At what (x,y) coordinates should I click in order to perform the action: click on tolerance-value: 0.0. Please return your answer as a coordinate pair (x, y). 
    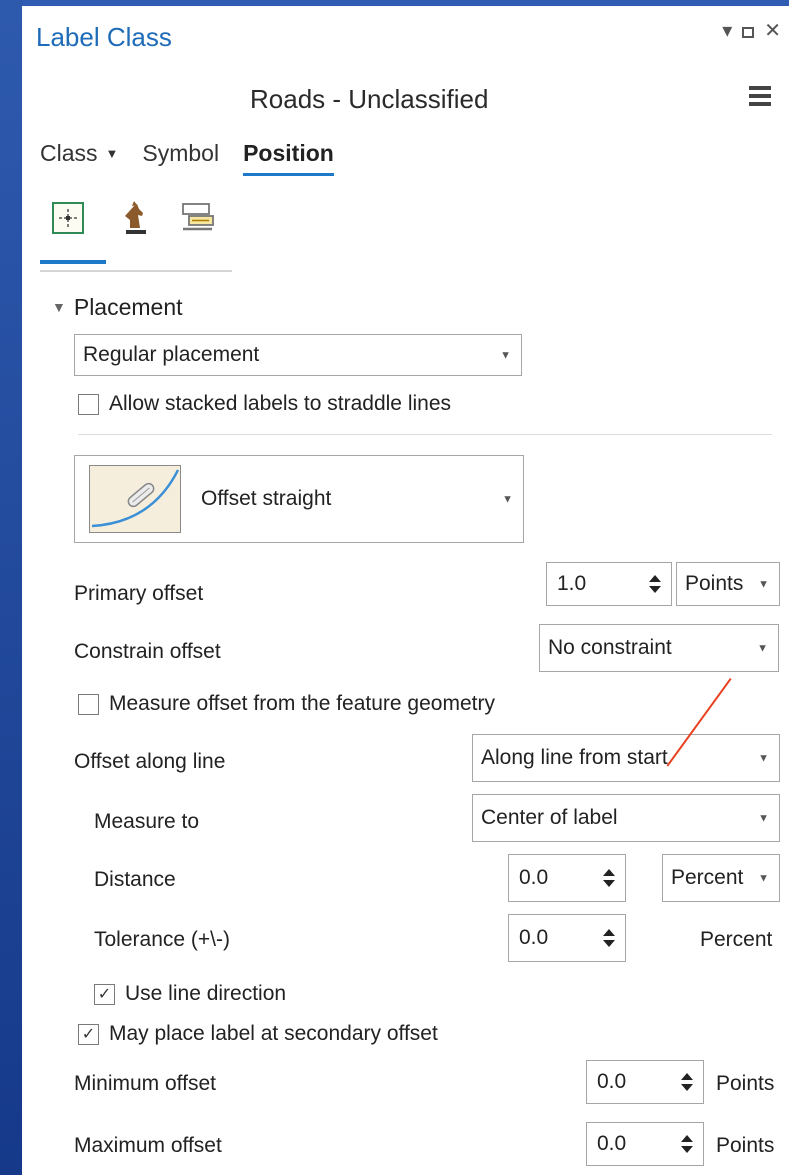
    Looking at the image, I should click on (534, 937).